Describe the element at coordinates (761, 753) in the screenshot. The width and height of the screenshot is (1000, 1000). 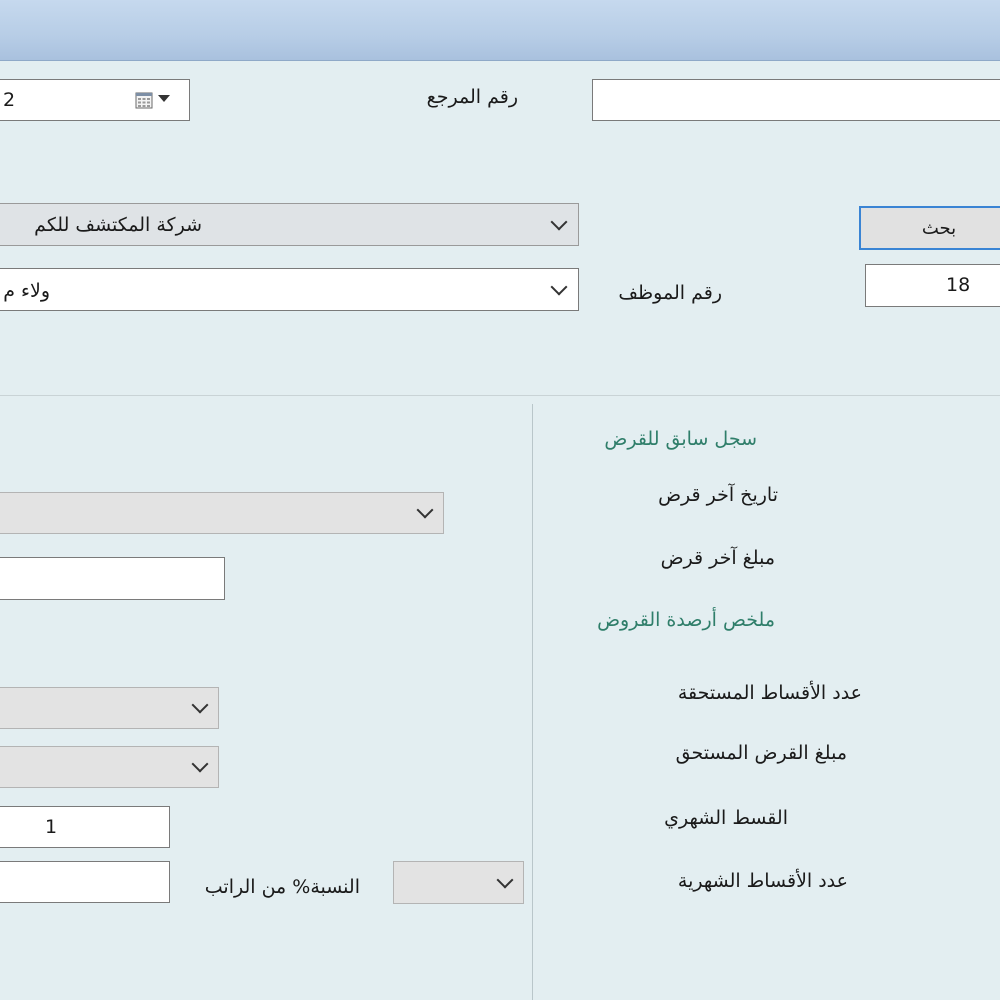
I see `due-loan-amount-label: مبلغ القرض المستحق` at that location.